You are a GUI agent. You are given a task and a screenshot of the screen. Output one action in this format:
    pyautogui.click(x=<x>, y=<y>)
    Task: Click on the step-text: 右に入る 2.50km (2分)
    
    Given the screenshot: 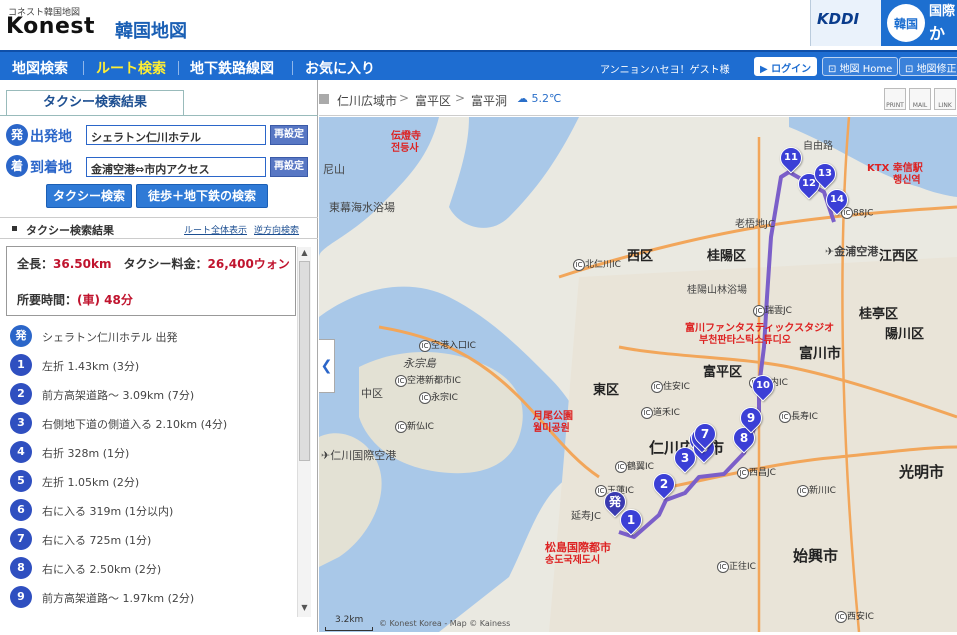 What is the action you would take?
    pyautogui.click(x=102, y=569)
    